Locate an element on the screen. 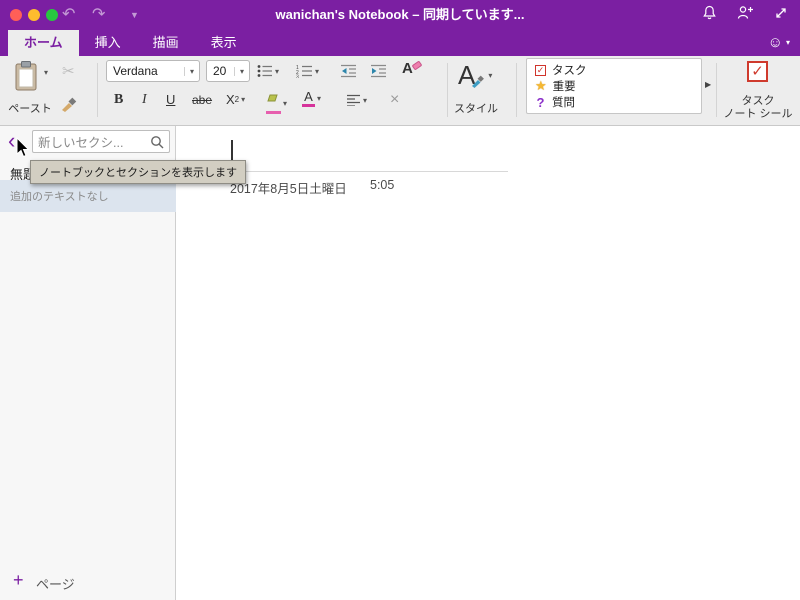  tooltip: ノートブックとセクションを表示します is located at coordinates (138, 172).